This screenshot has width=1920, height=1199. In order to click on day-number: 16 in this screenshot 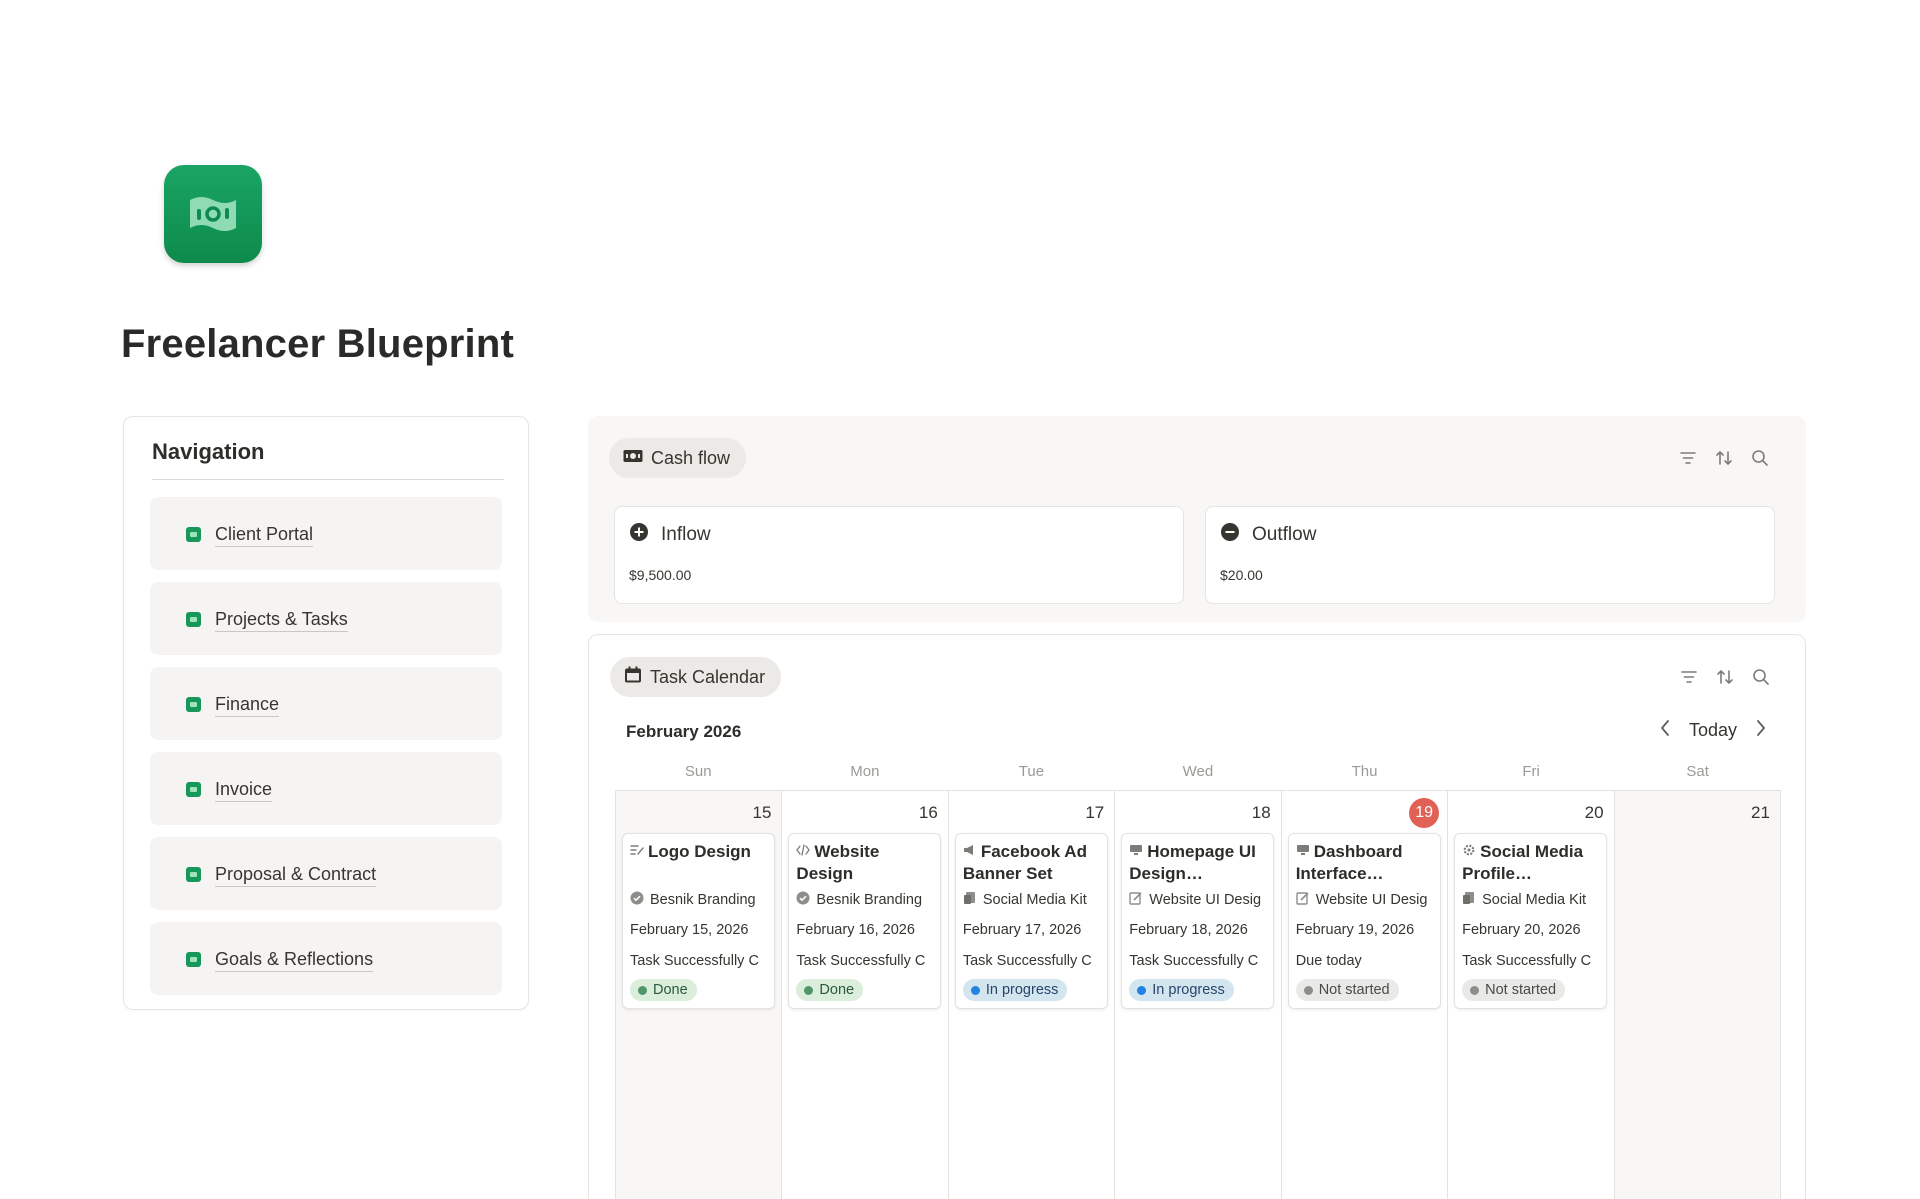, I will do `click(928, 812)`.